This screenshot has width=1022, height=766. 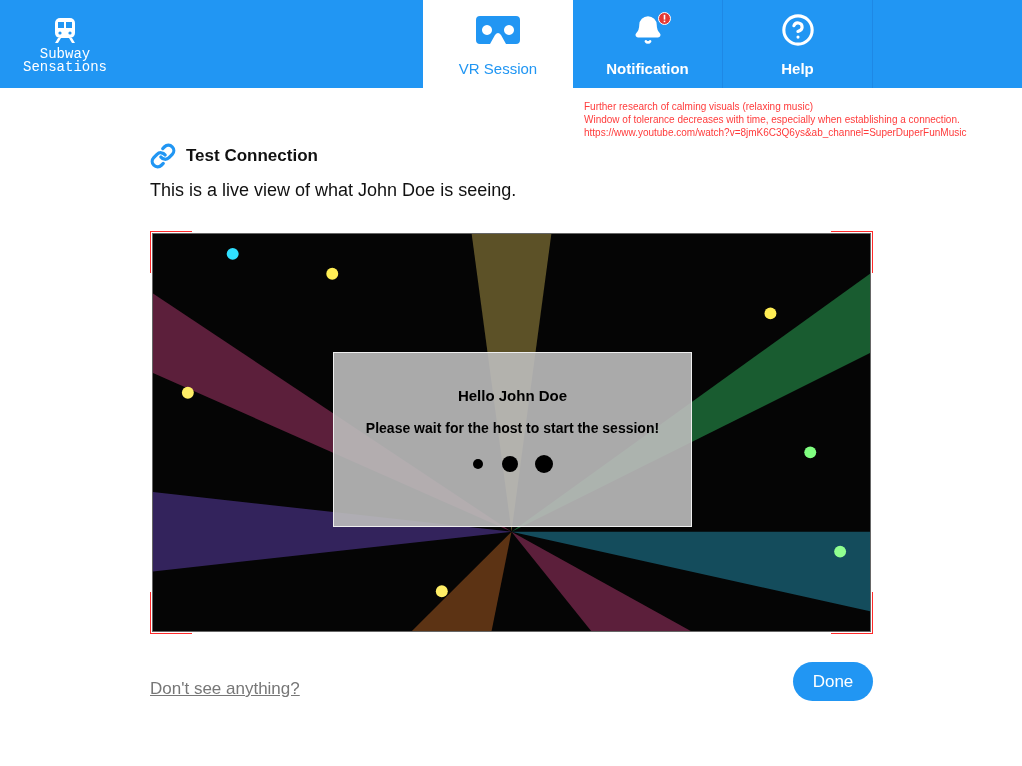 What do you see at coordinates (163, 156) in the screenshot?
I see `link-icon` at bounding box center [163, 156].